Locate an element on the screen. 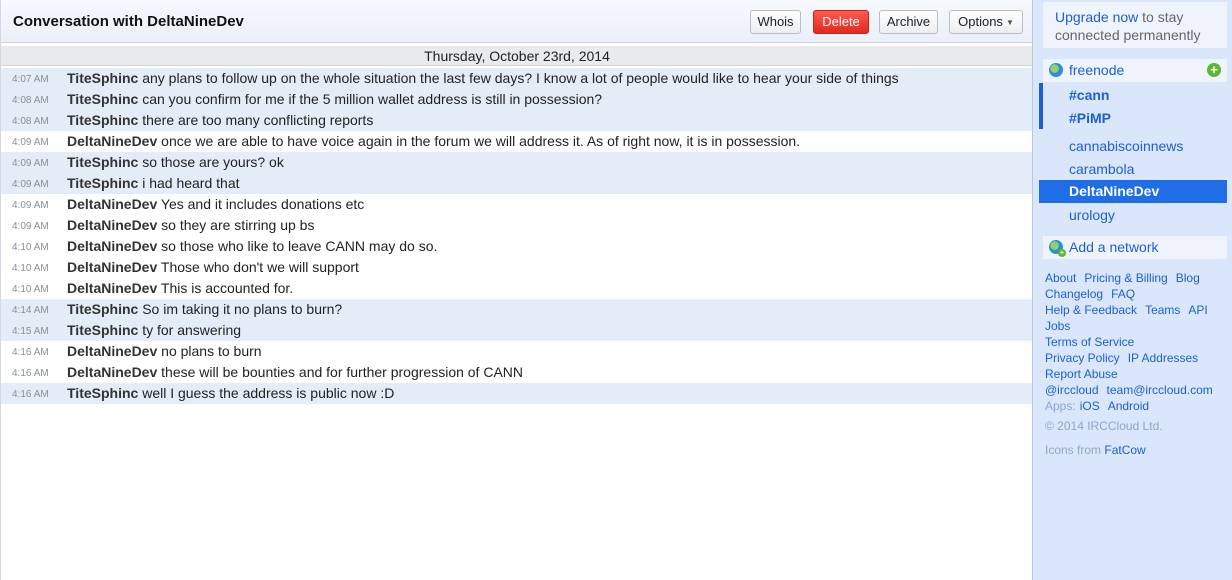  channel-item-cann: #cann is located at coordinates (1089, 95).